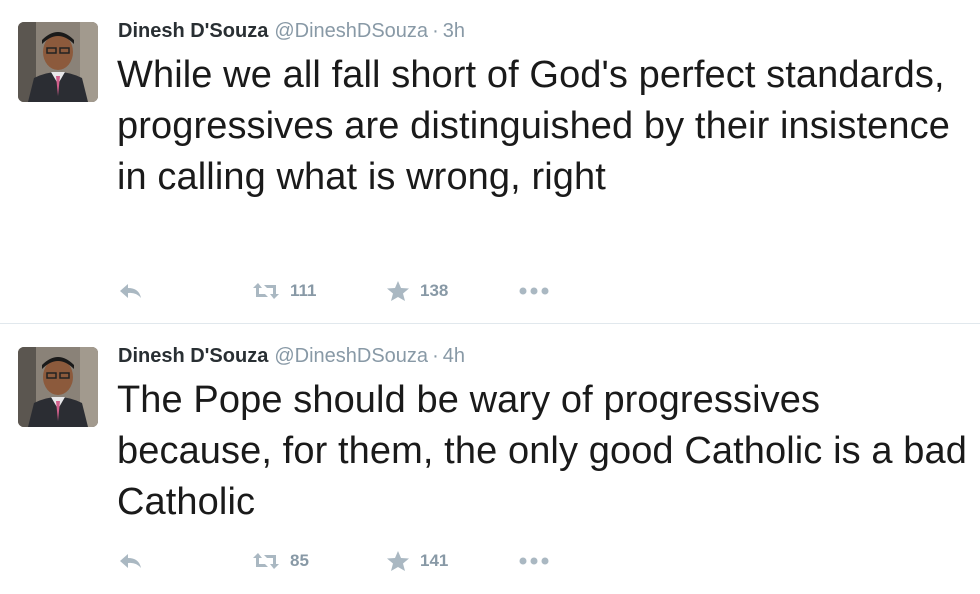 This screenshot has height=594, width=980. Describe the element at coordinates (454, 31) in the screenshot. I see `tweet-timestamp: 3h` at that location.